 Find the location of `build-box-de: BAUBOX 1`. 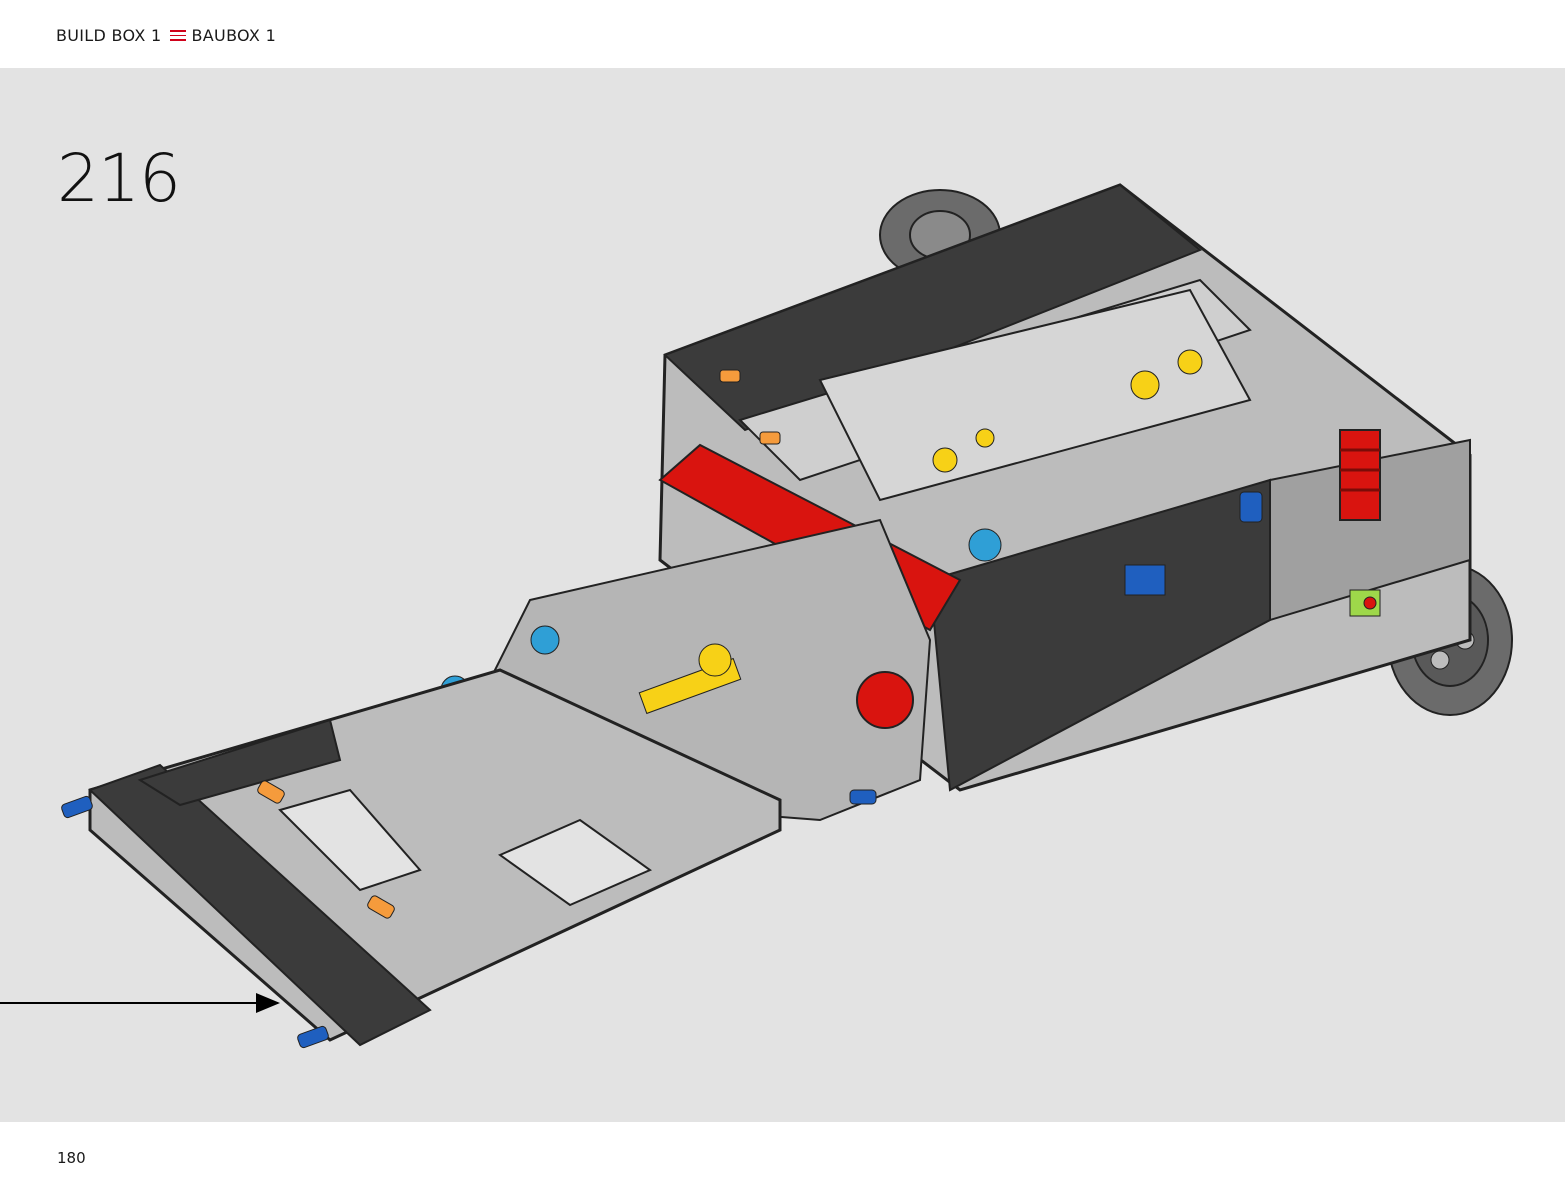

build-box-de: BAUBOX 1 is located at coordinates (234, 35).